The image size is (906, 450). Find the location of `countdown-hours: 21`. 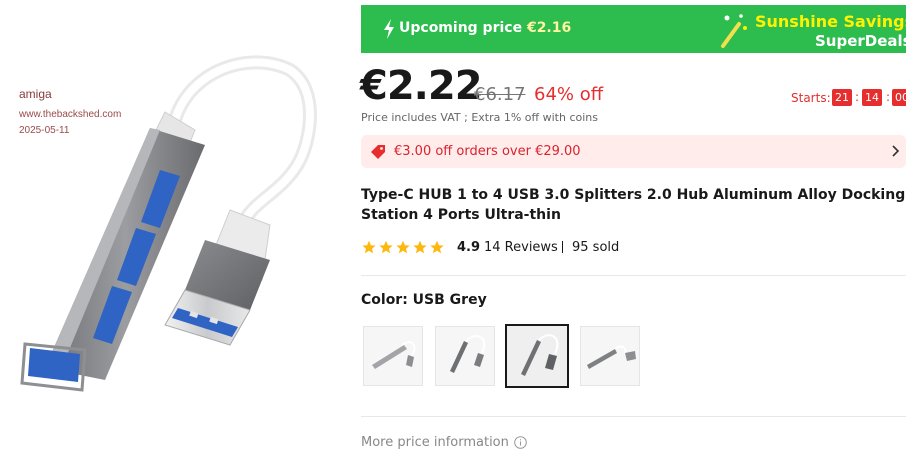

countdown-hours: 21 is located at coordinates (842, 97).